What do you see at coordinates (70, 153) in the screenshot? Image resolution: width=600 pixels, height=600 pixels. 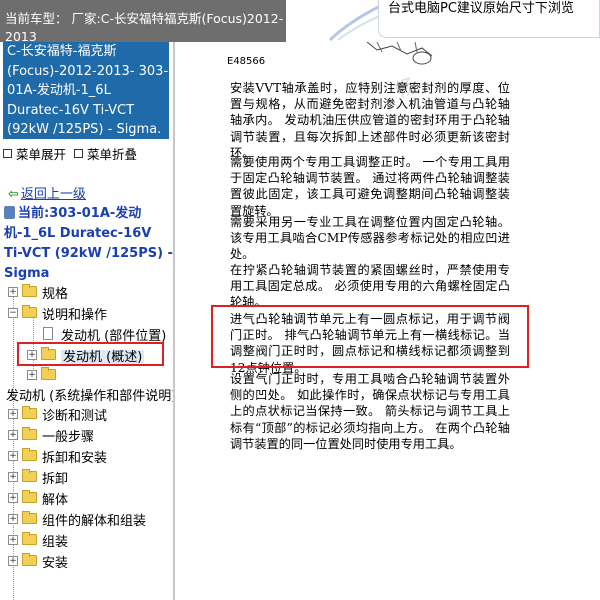 I see `menu-toggle-row: 菜单展开 菜单折叠` at bounding box center [70, 153].